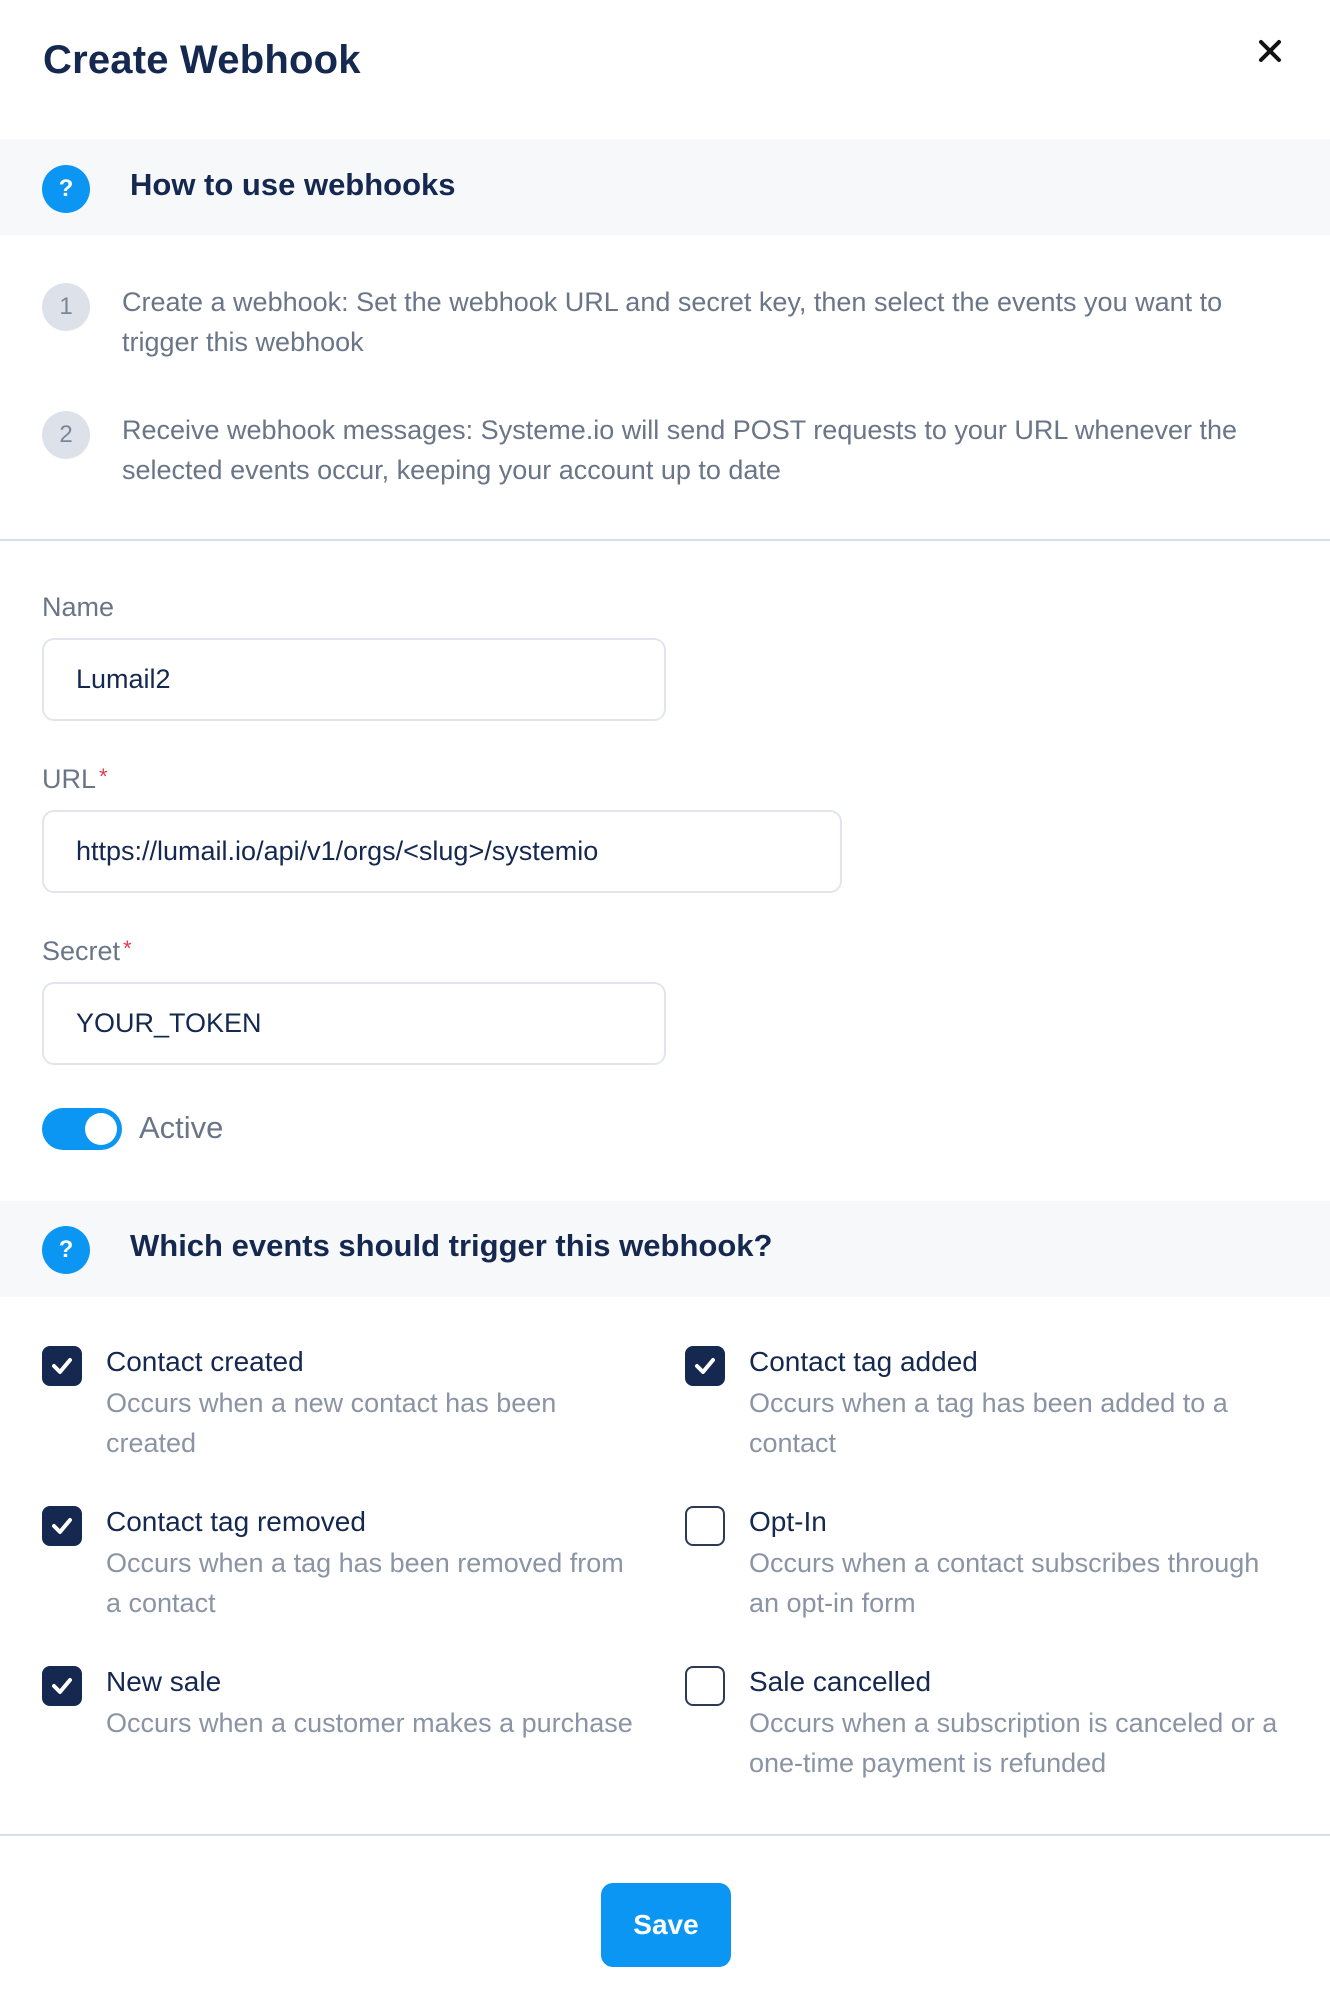 Image resolution: width=1330 pixels, height=2004 pixels. I want to click on name-input: Lumail2, so click(354, 679).